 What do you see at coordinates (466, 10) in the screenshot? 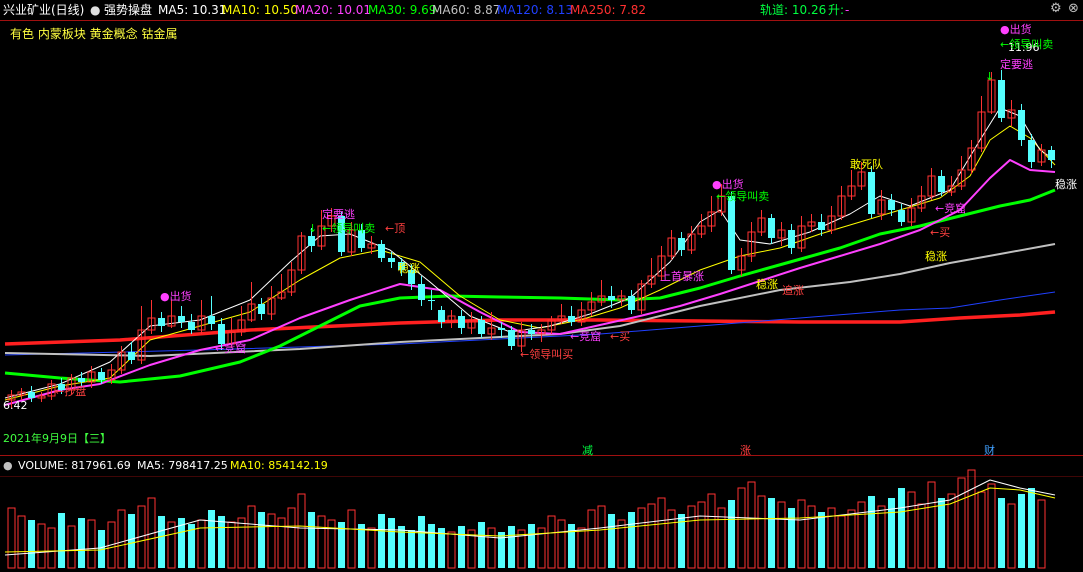
I see `ma60-value: MA60: 8.87` at bounding box center [466, 10].